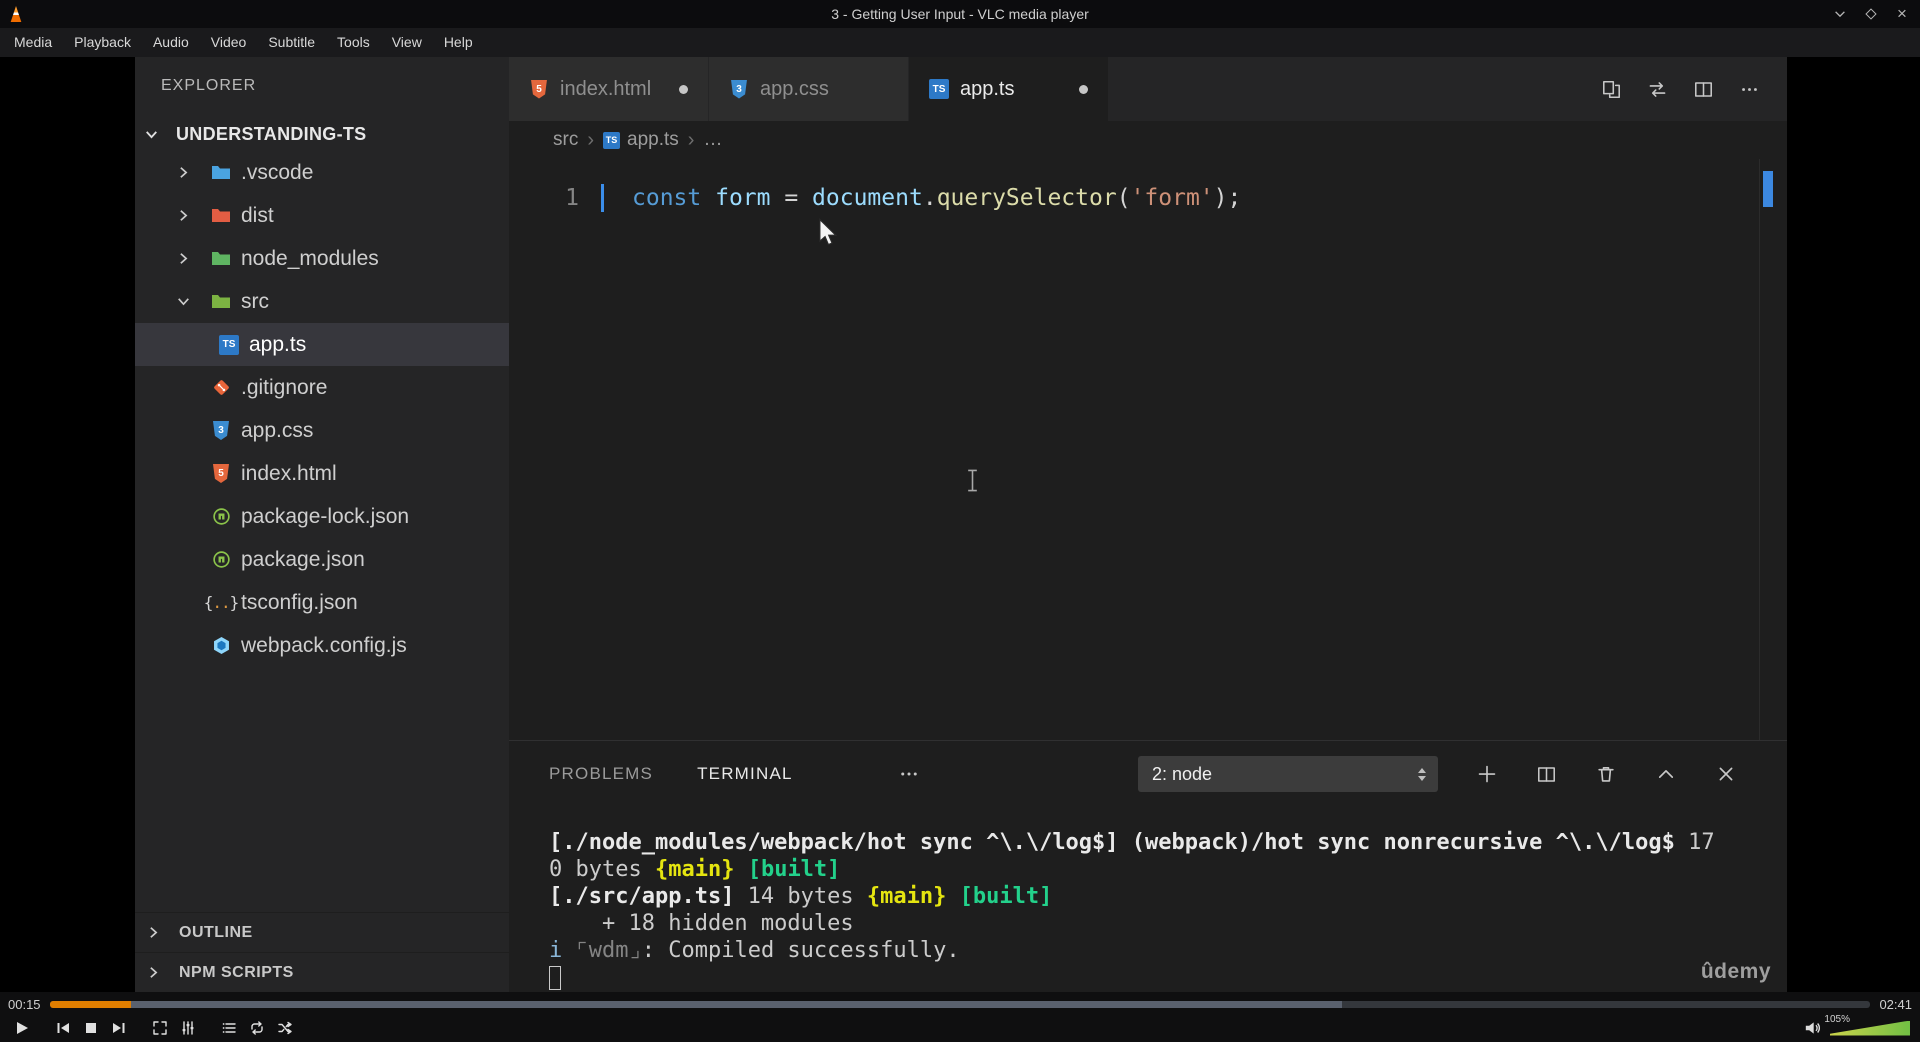 This screenshot has width=1920, height=1042. What do you see at coordinates (1812, 1028) in the screenshot?
I see `volume-speaker-icon` at bounding box center [1812, 1028].